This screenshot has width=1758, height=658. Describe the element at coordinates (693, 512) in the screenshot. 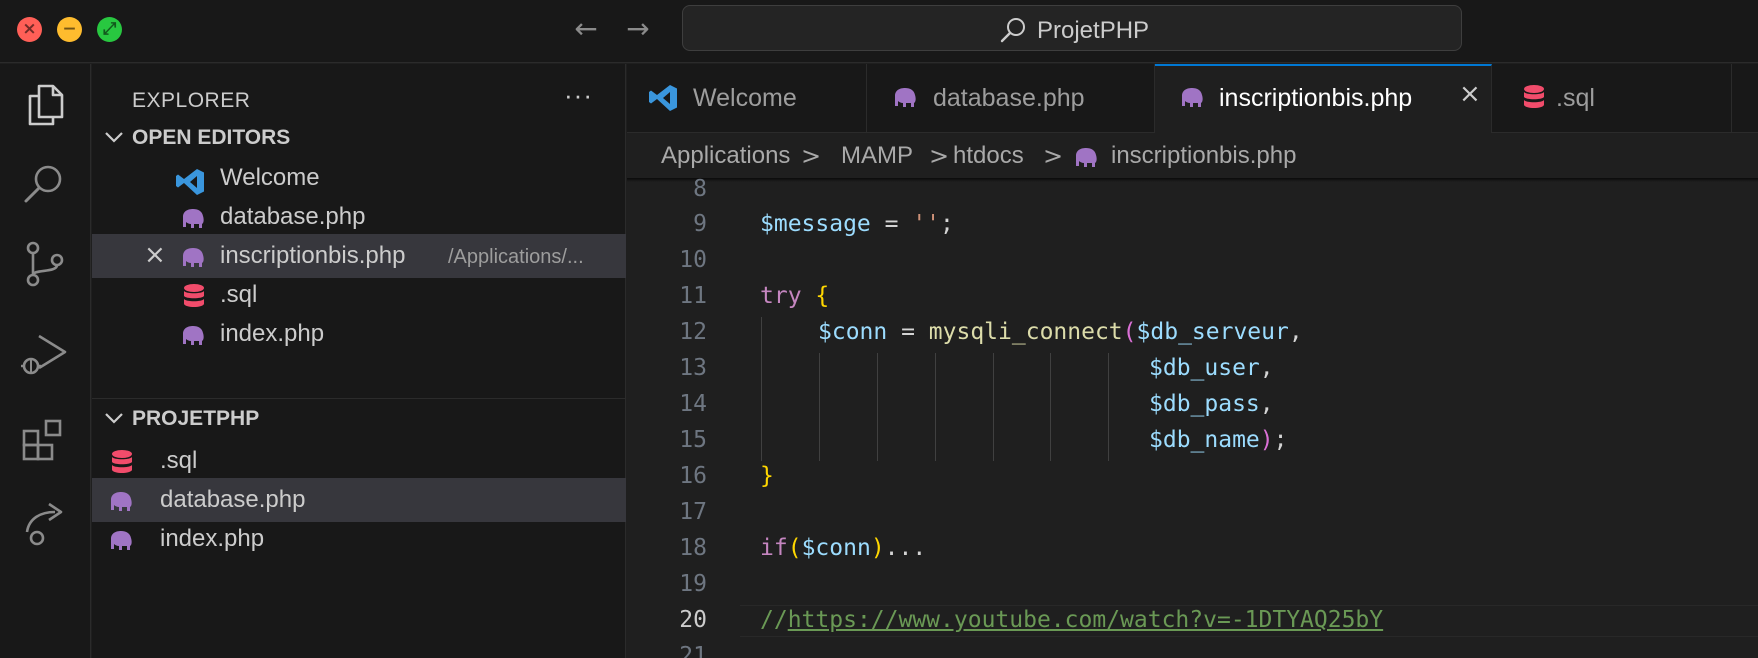

I see `line-number: 17` at that location.